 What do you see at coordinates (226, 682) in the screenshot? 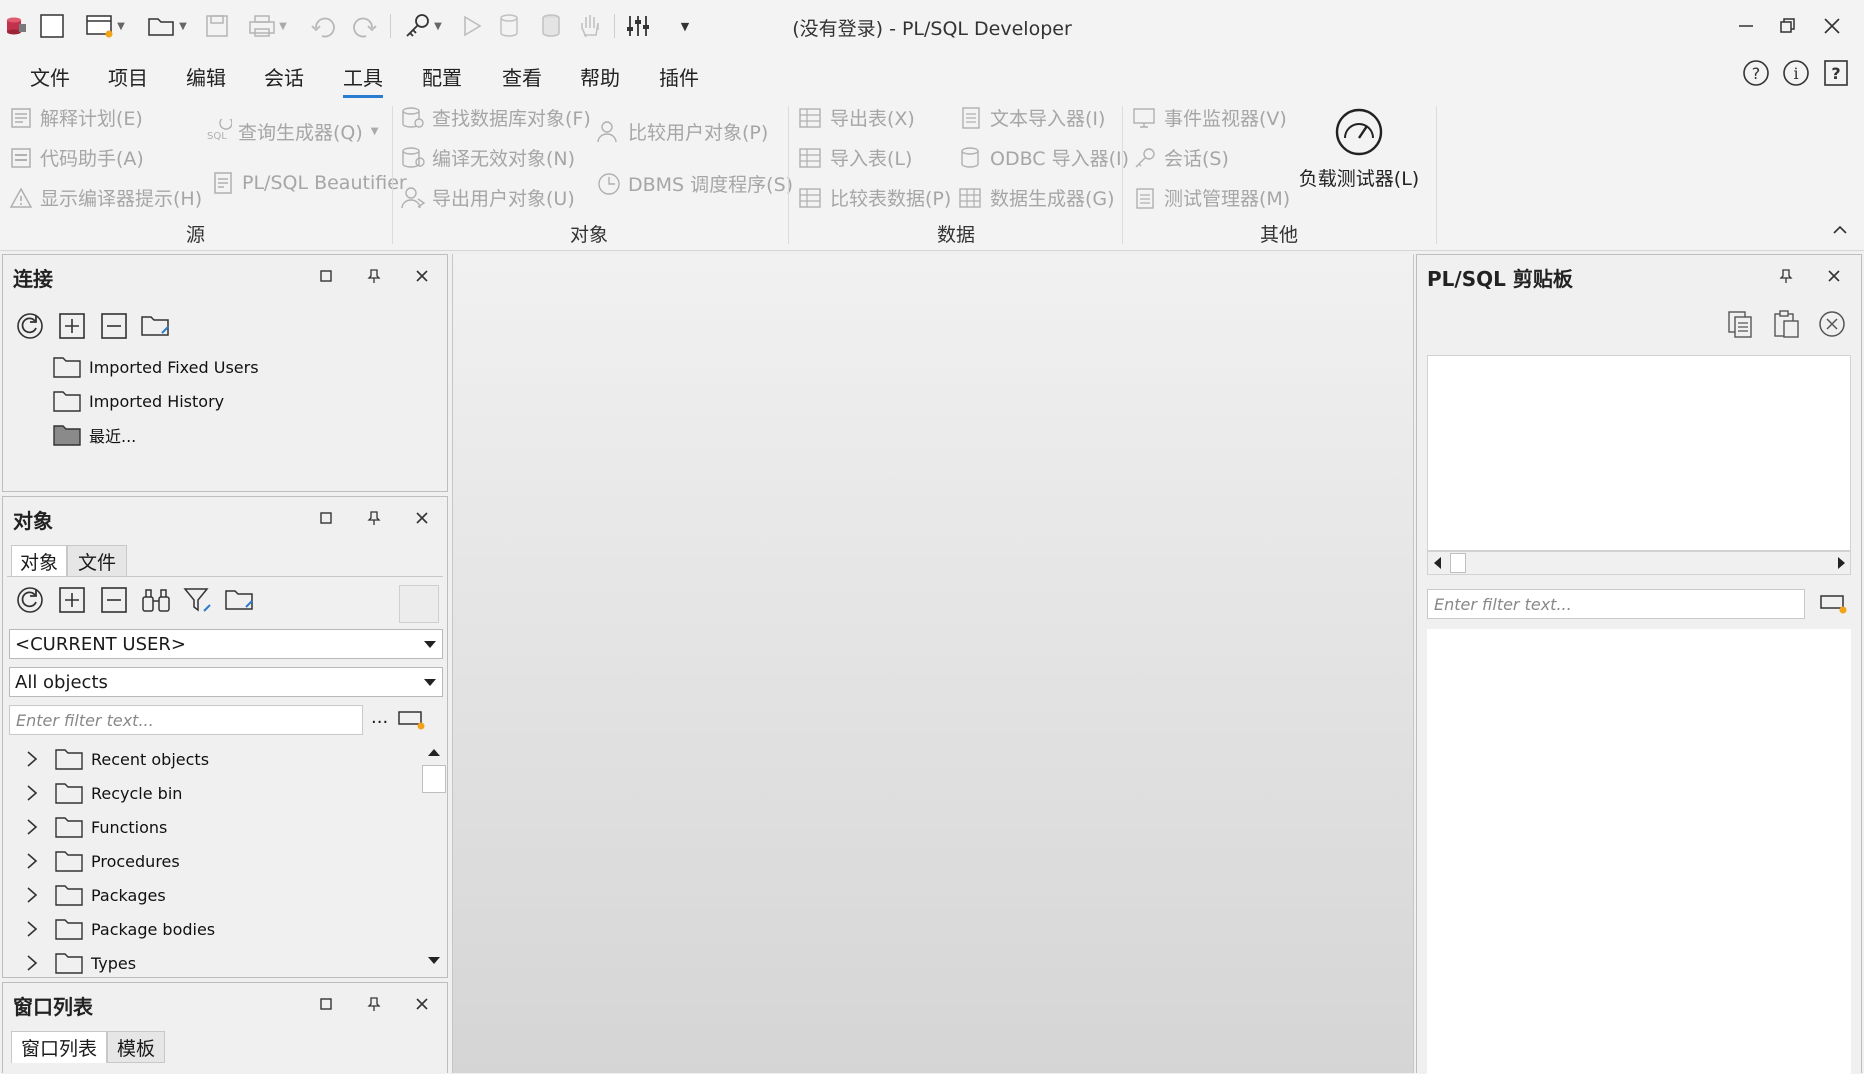
I see `object-type-select: All objects` at bounding box center [226, 682].